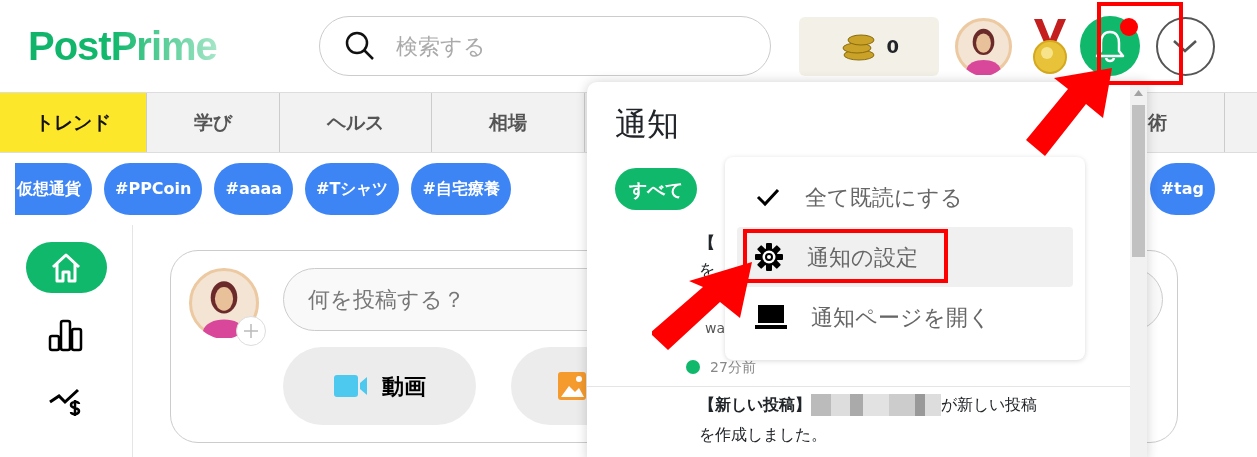  What do you see at coordinates (544, 46) in the screenshot?
I see `search-field: 検索する` at bounding box center [544, 46].